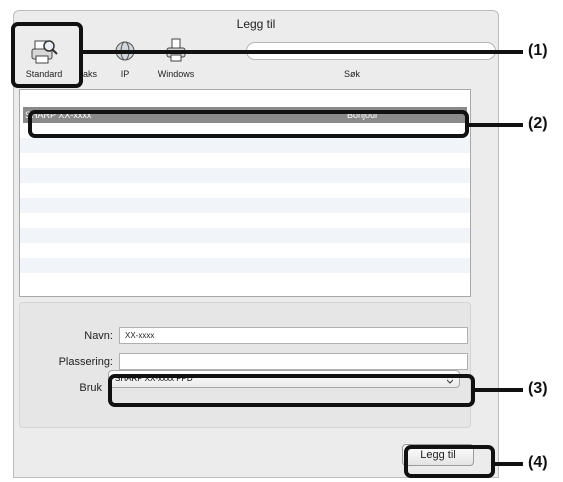 The image size is (563, 482). What do you see at coordinates (352, 74) in the screenshot?
I see `search-label: Søk` at bounding box center [352, 74].